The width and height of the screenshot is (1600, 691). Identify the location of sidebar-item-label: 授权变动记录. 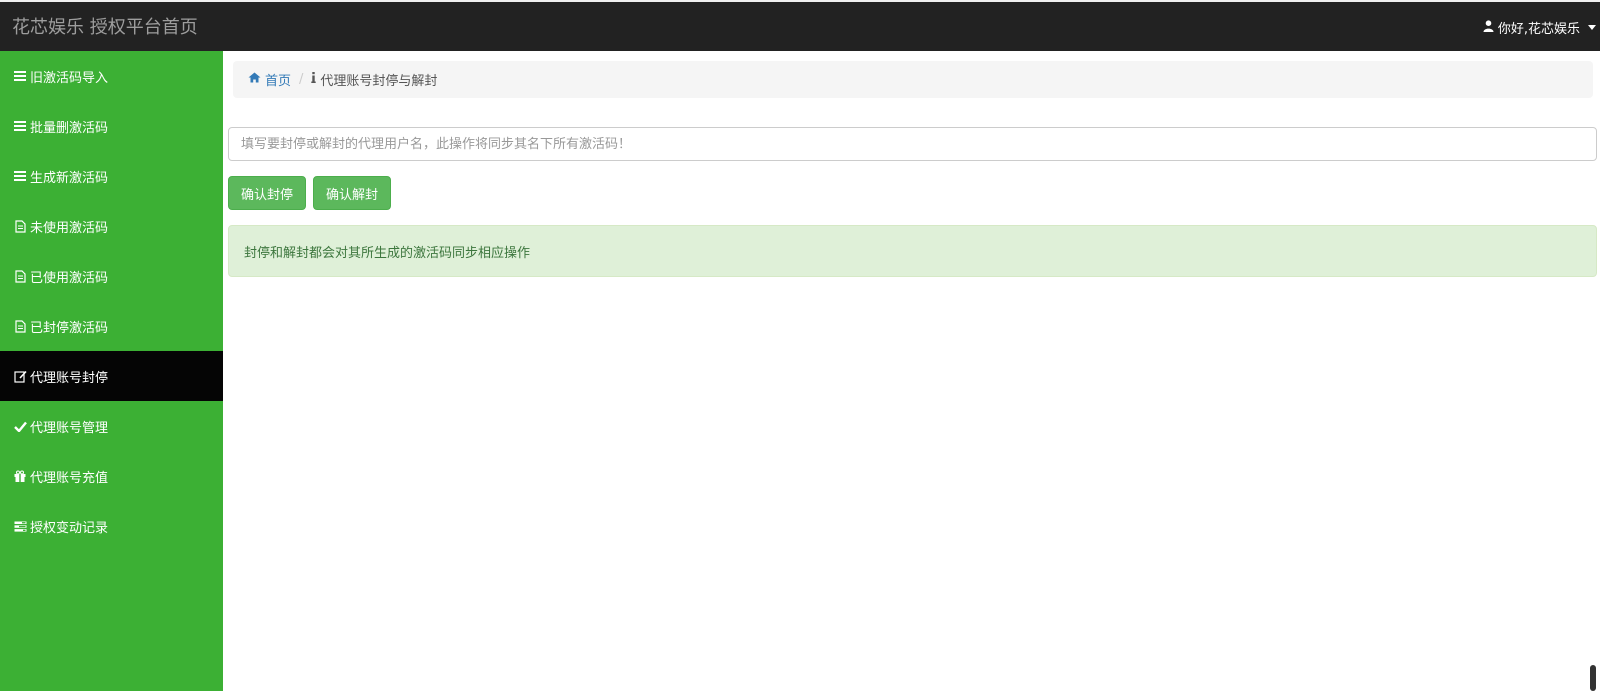
(69, 528).